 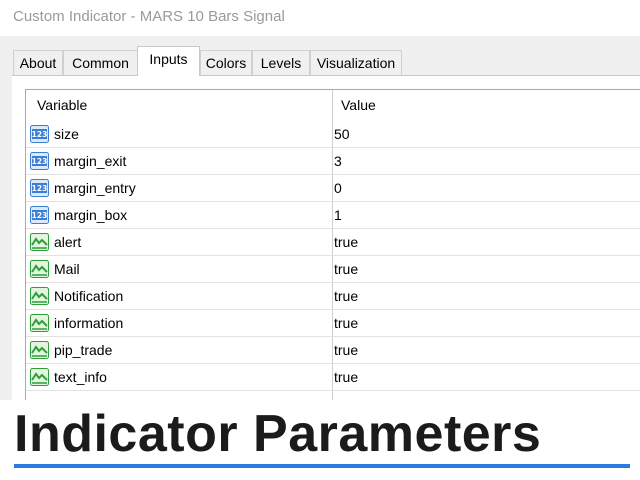 I want to click on banner-title: Indicator Parameters, so click(x=278, y=434).